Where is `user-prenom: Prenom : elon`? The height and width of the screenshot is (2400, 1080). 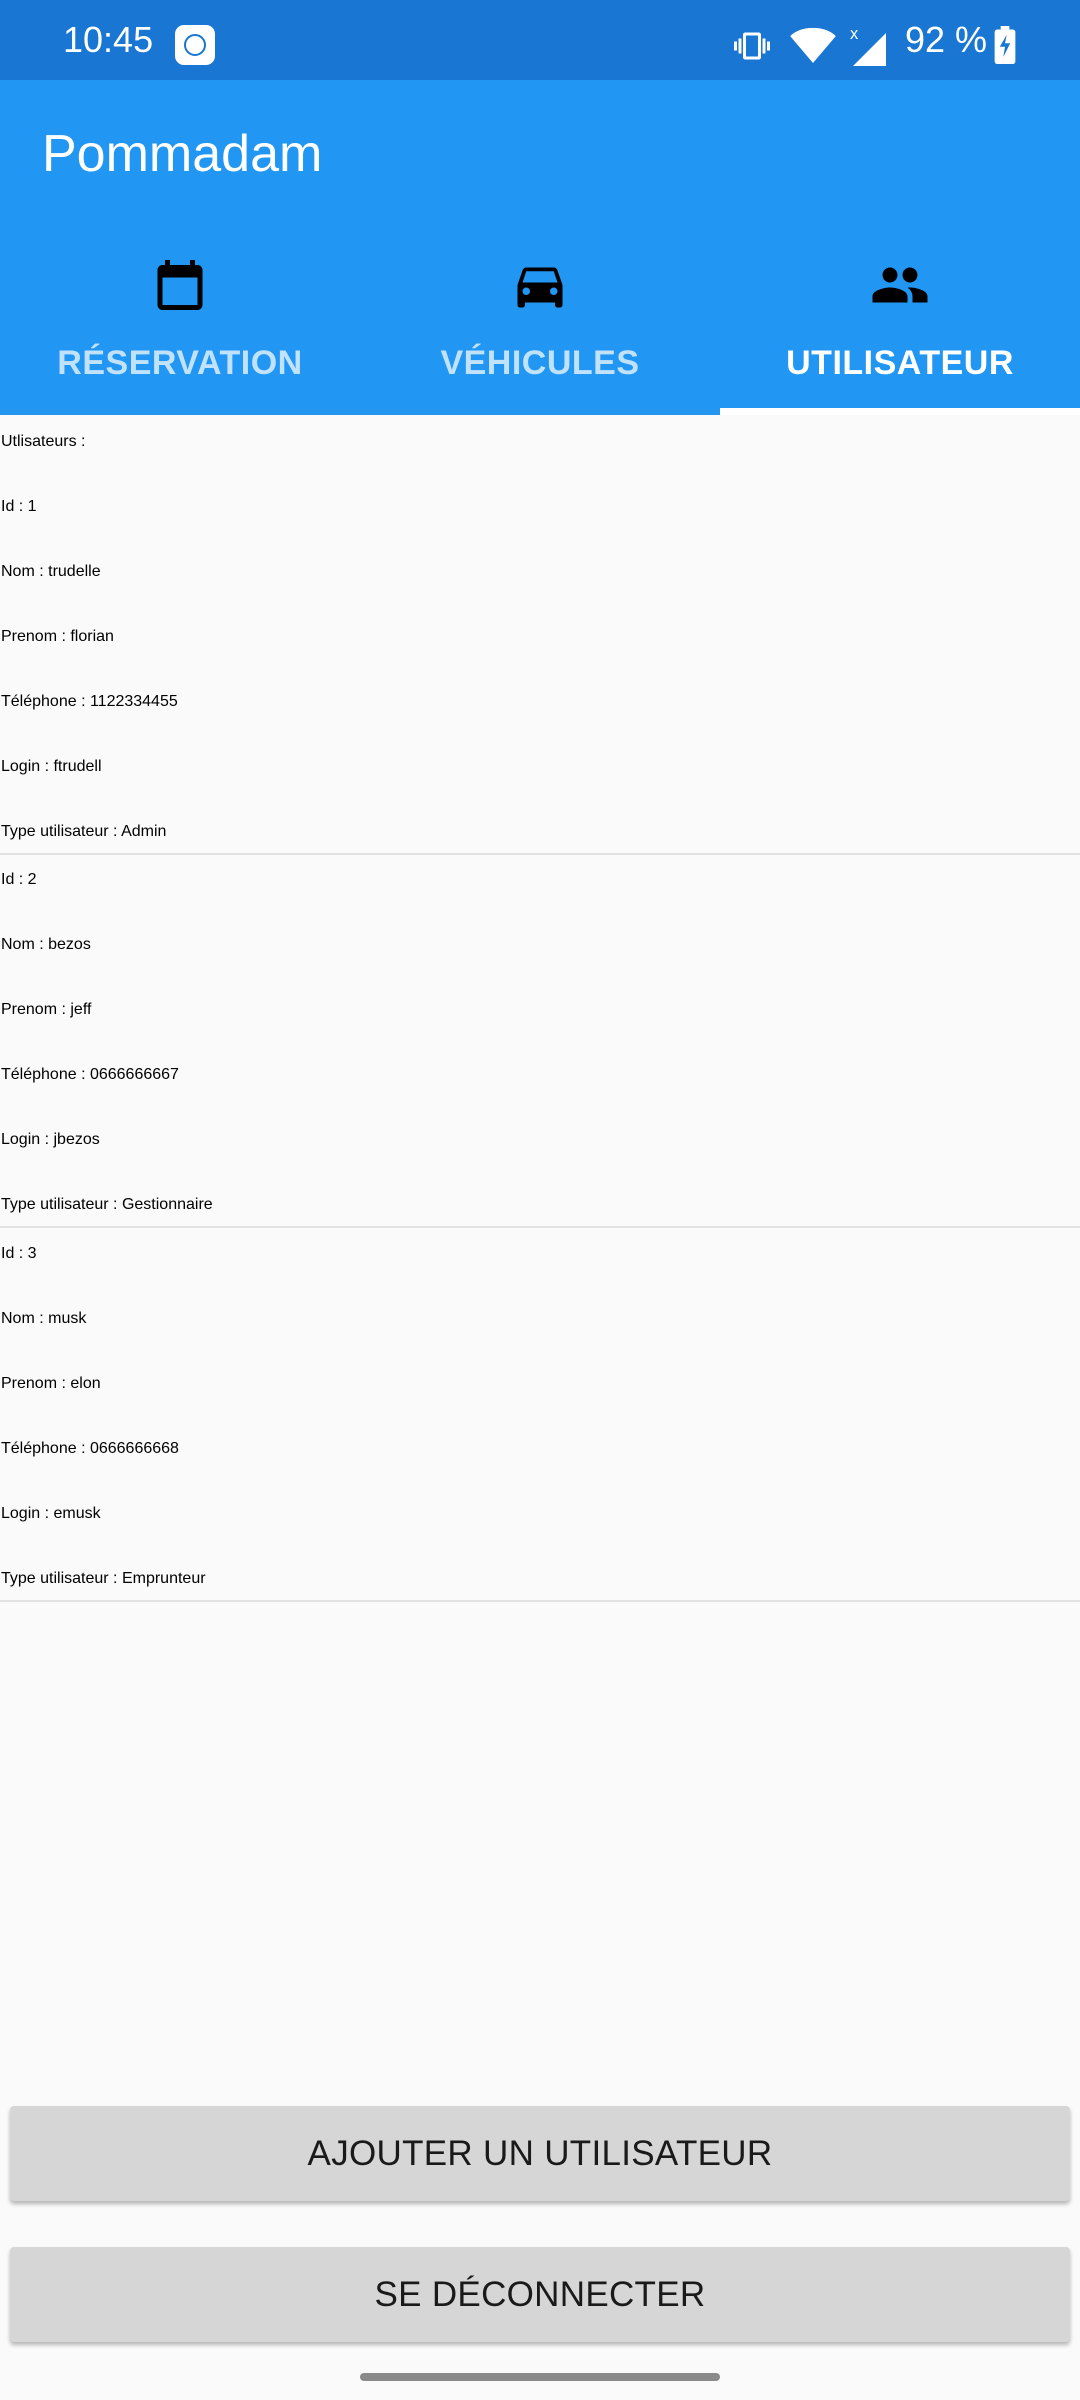
user-prenom: Prenom : elon is located at coordinates (51, 1383).